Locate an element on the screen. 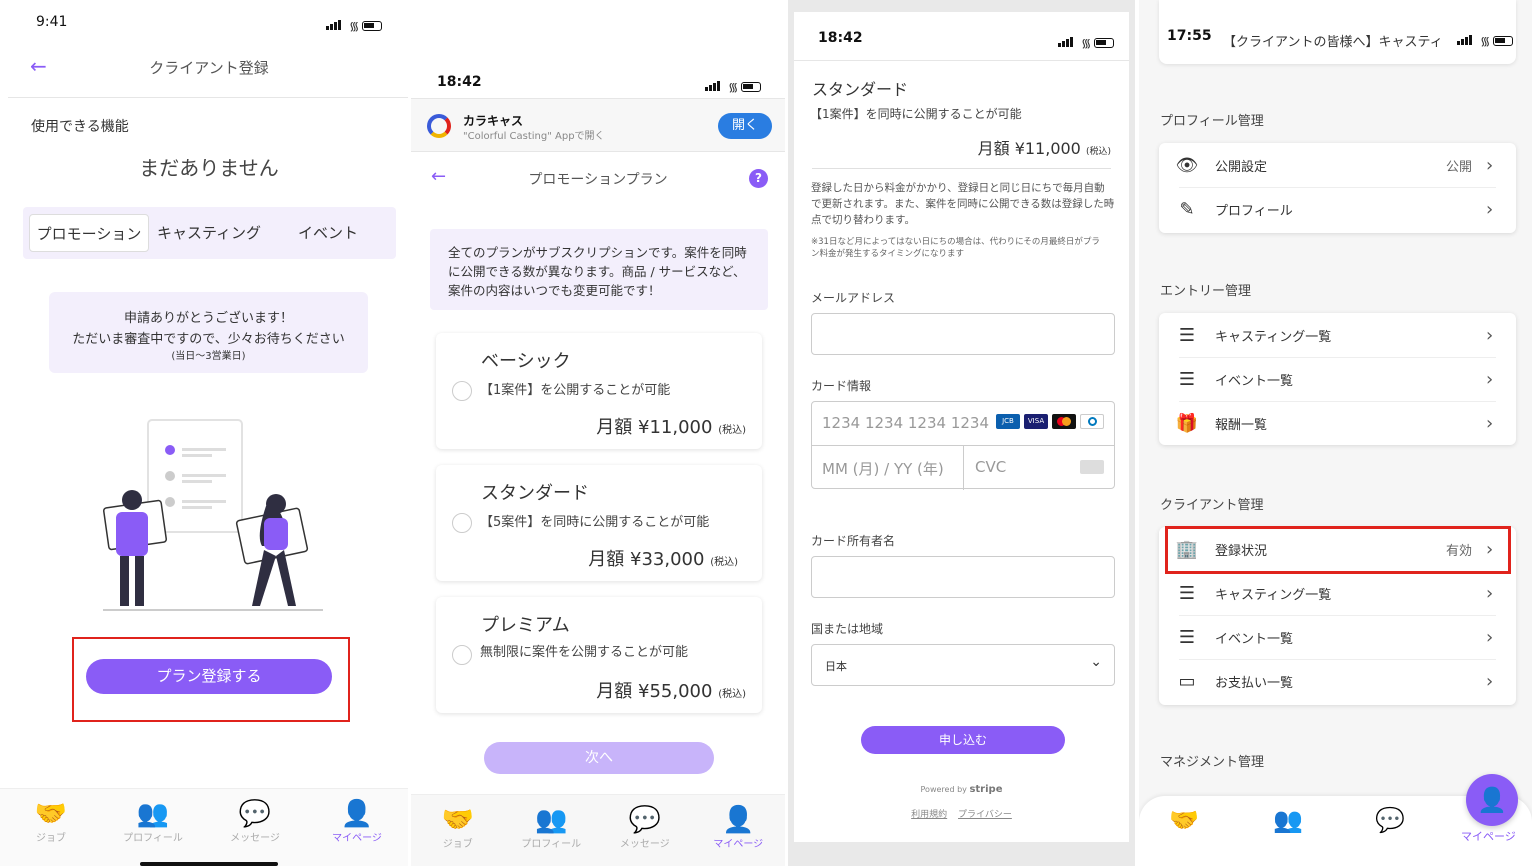  pencil-icon: ✎ is located at coordinates (1187, 209).